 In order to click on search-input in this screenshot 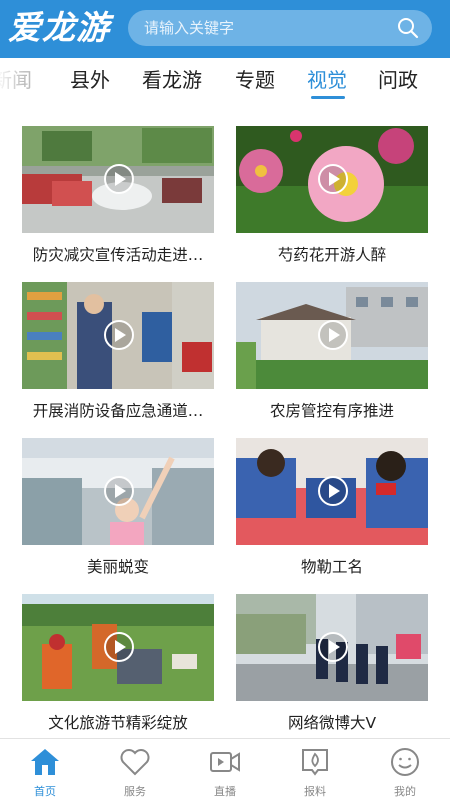, I will do `click(267, 28)`.